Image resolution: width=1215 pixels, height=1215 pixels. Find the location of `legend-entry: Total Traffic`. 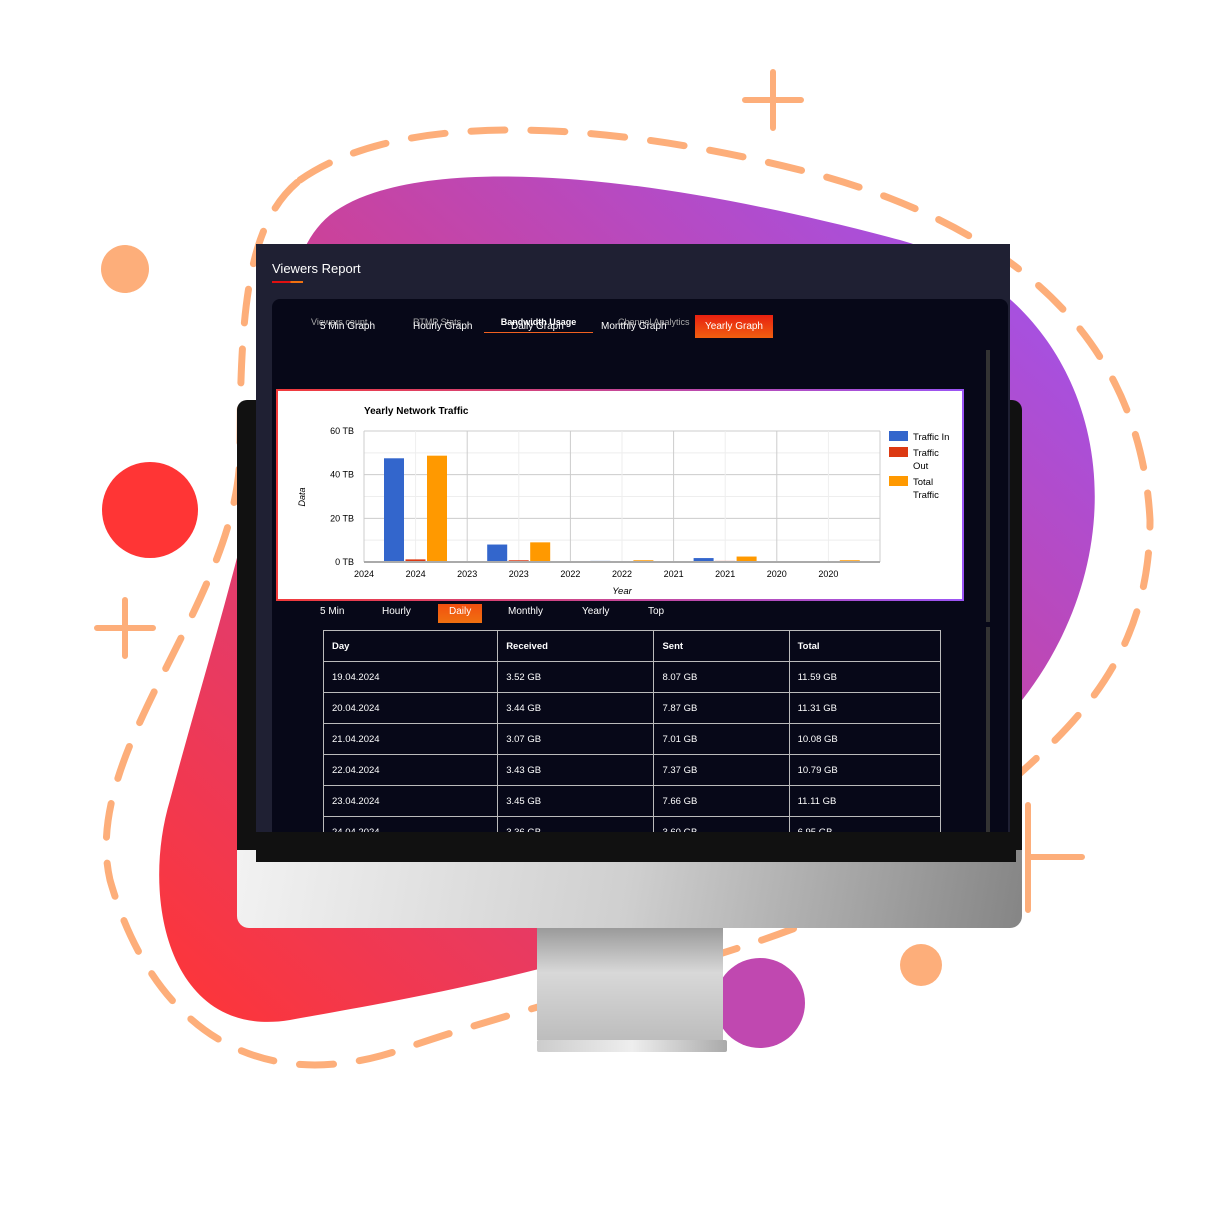

legend-entry: Total Traffic is located at coordinates (926, 489).